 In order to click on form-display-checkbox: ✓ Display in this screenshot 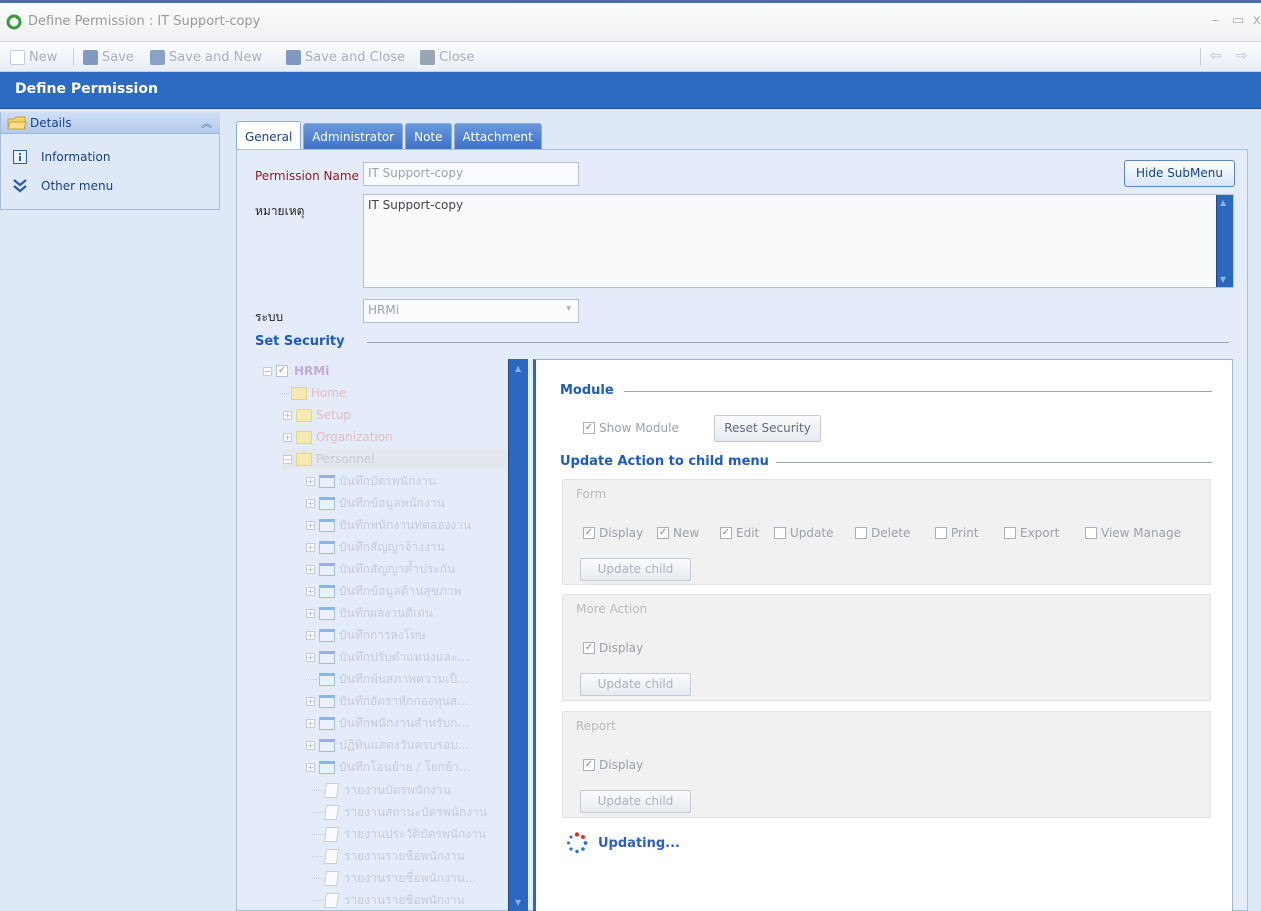, I will do `click(613, 533)`.